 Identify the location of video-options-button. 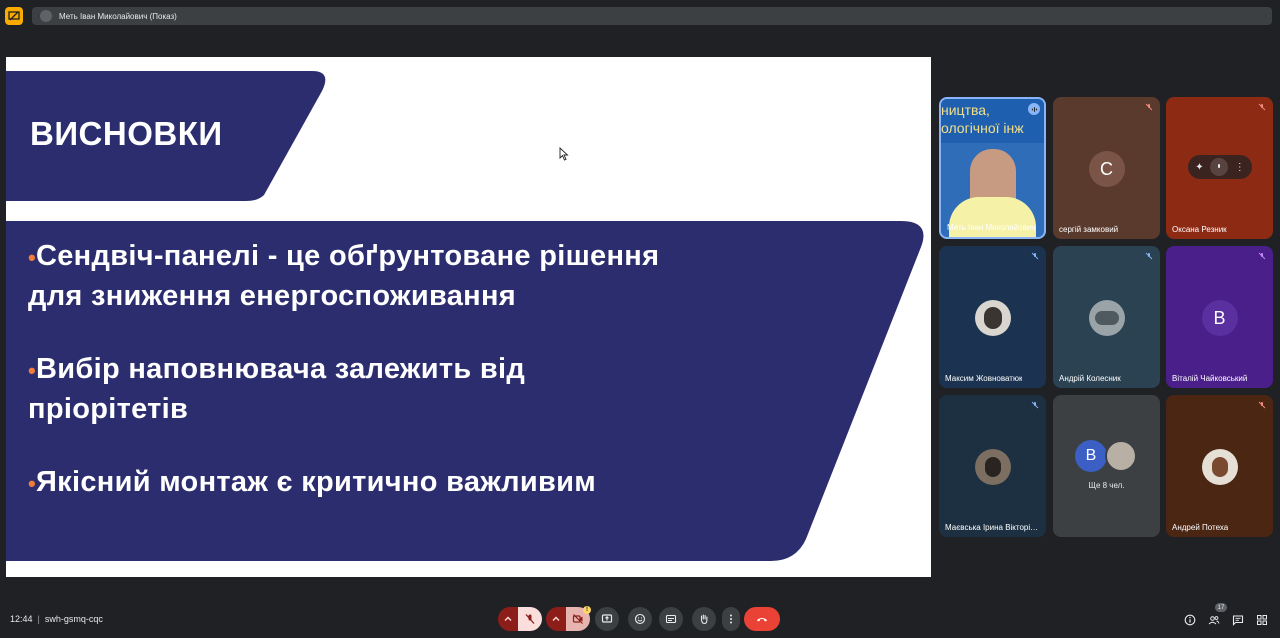
(556, 619).